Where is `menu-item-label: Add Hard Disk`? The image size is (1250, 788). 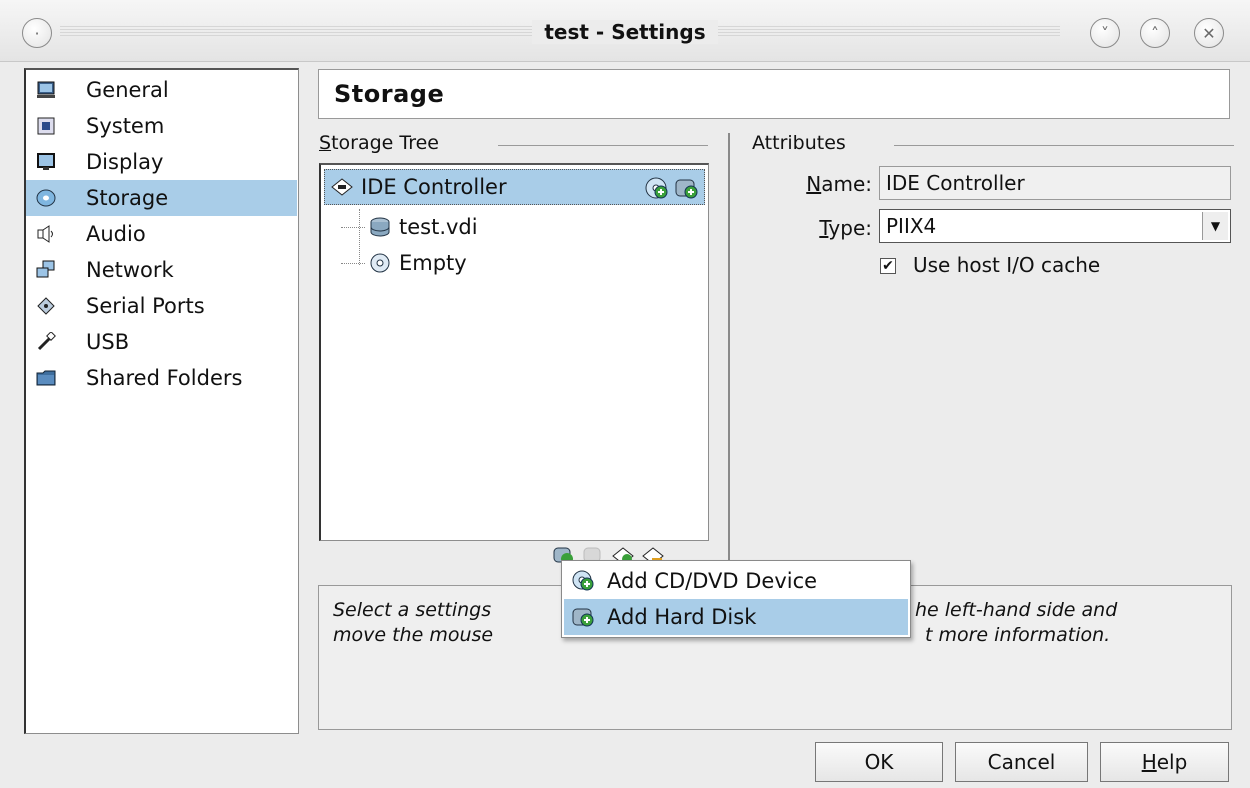 menu-item-label: Add Hard Disk is located at coordinates (682, 617).